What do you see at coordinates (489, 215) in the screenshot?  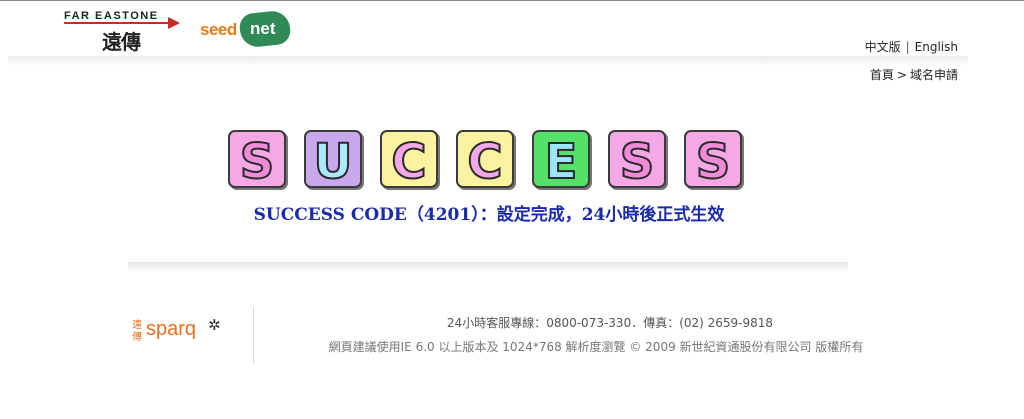 I see `success-message: SUCCESS CODE（4201）：設定完成，24小時後正式生效` at bounding box center [489, 215].